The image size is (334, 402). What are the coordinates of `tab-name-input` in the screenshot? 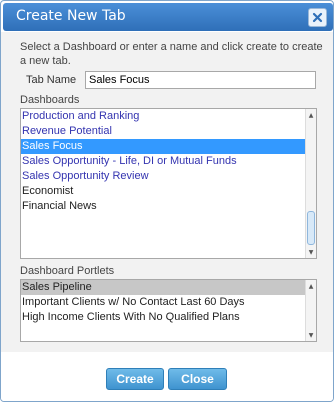 It's located at (200, 80).